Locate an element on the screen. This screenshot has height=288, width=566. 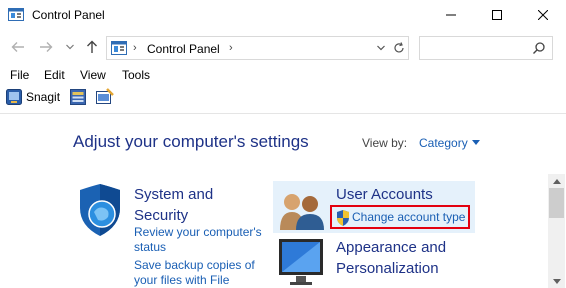
divider is located at coordinates (283, 113).